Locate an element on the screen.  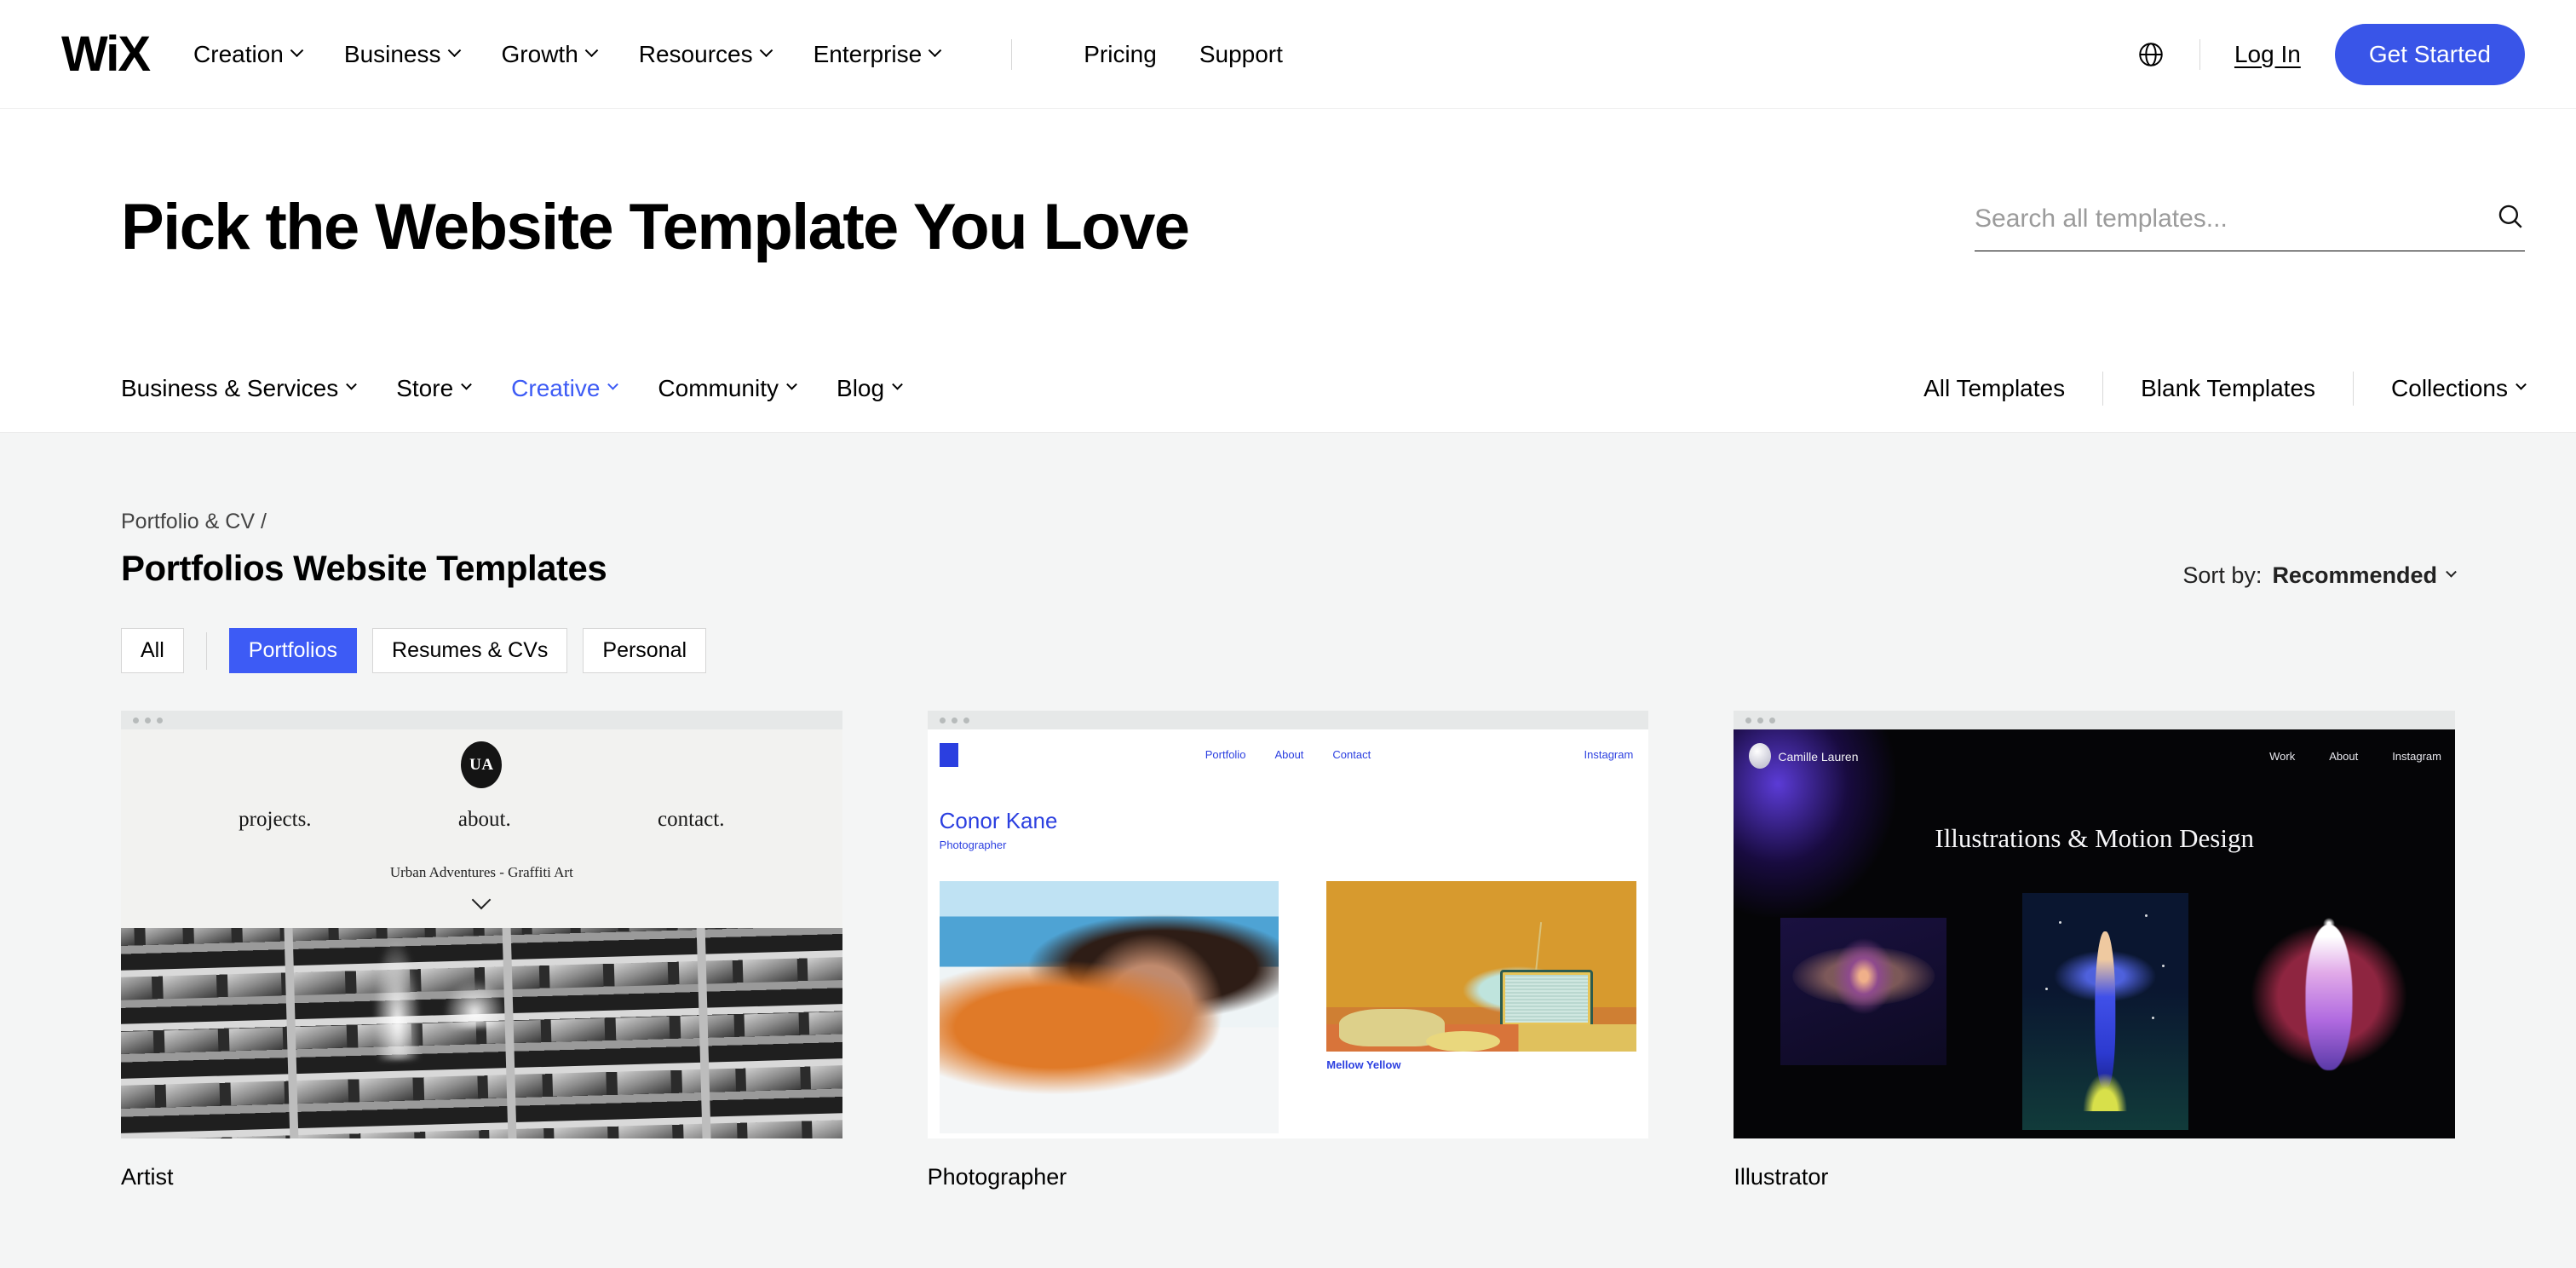
photo-caption: Mellow Yellow is located at coordinates (1363, 1064).